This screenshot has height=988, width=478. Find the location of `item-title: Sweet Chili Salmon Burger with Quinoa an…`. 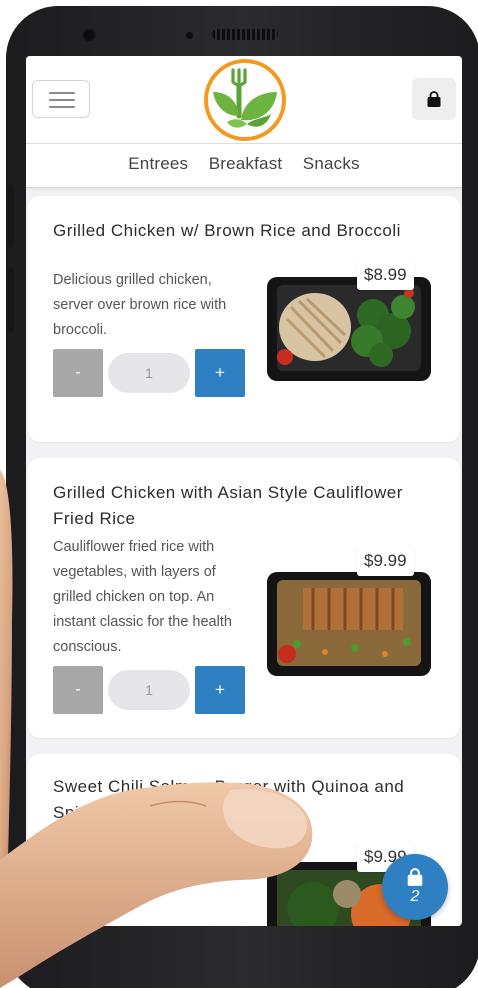

item-title: Sweet Chili Salmon Burger with Quinoa an… is located at coordinates (229, 799).